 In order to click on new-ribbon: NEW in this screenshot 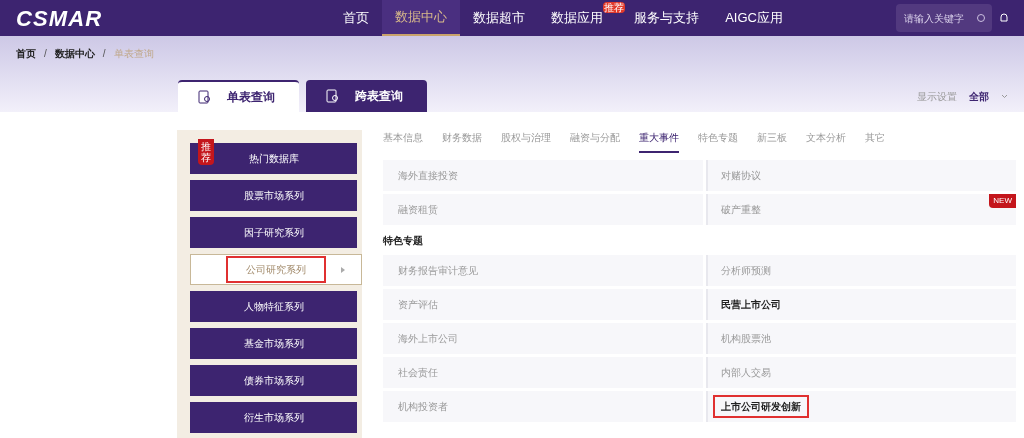, I will do `click(1002, 201)`.